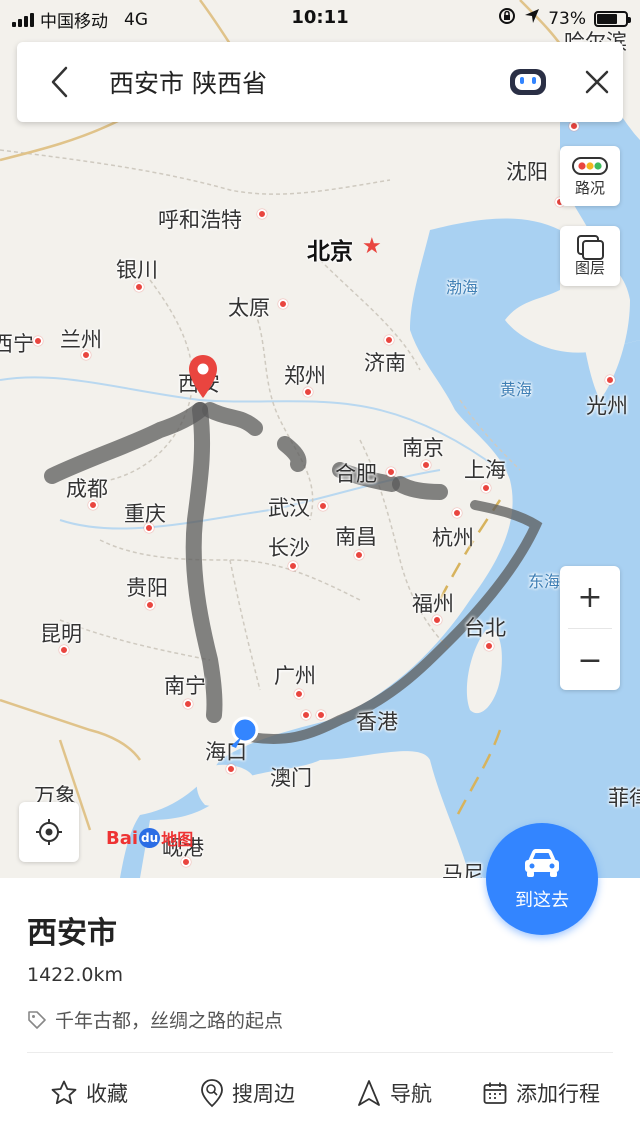 The height and width of the screenshot is (1138, 640). What do you see at coordinates (423, 447) in the screenshot?
I see `city-label-nanjing: 南京` at bounding box center [423, 447].